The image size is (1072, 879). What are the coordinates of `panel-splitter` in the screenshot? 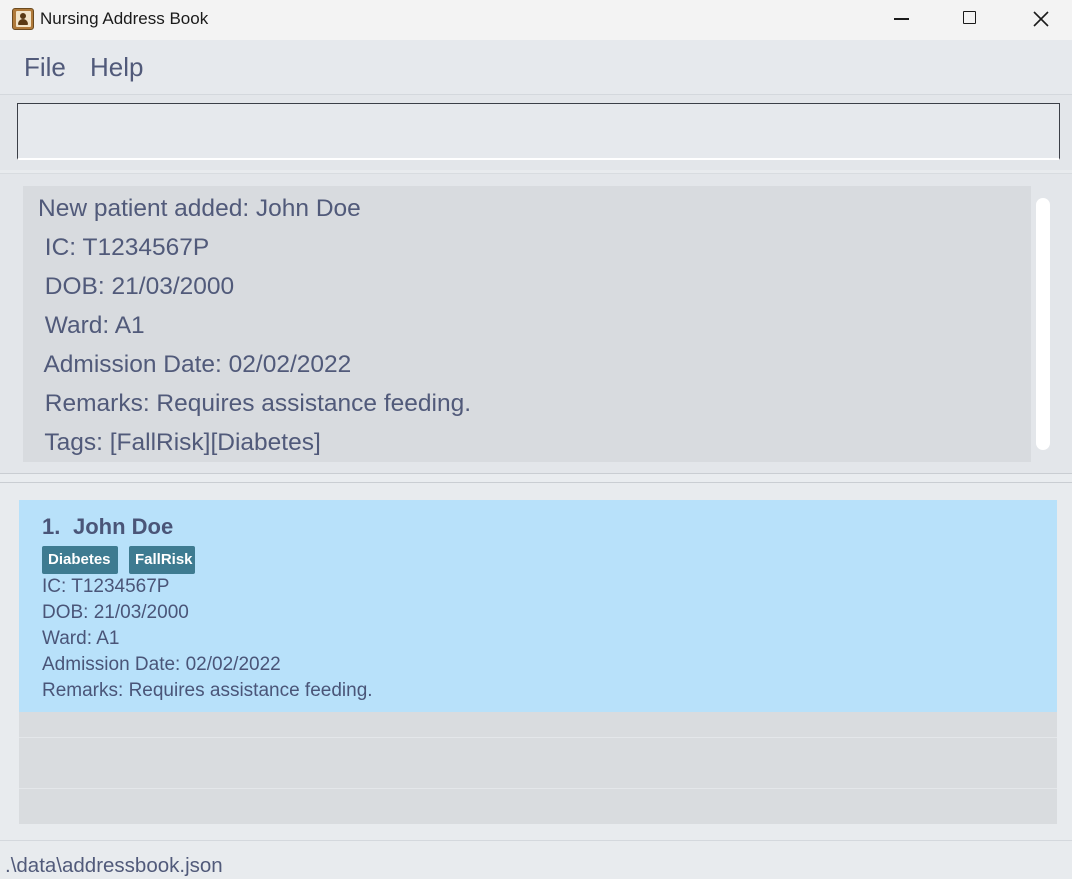 It's located at (536, 478).